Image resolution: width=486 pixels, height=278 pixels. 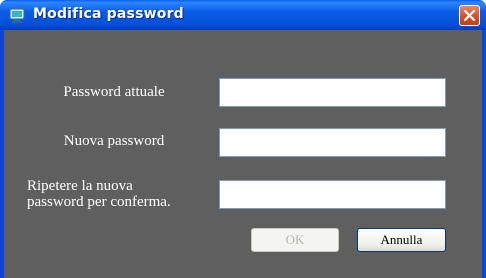 What do you see at coordinates (332, 92) in the screenshot?
I see `current-password-field` at bounding box center [332, 92].